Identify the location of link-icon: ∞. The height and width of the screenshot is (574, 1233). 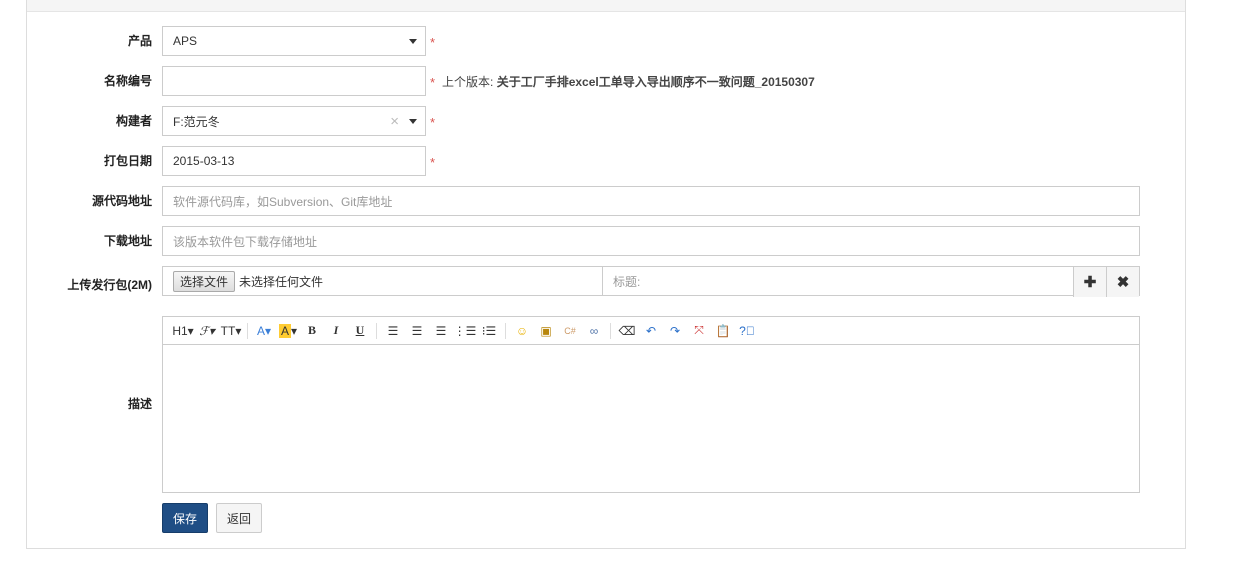
(594, 331).